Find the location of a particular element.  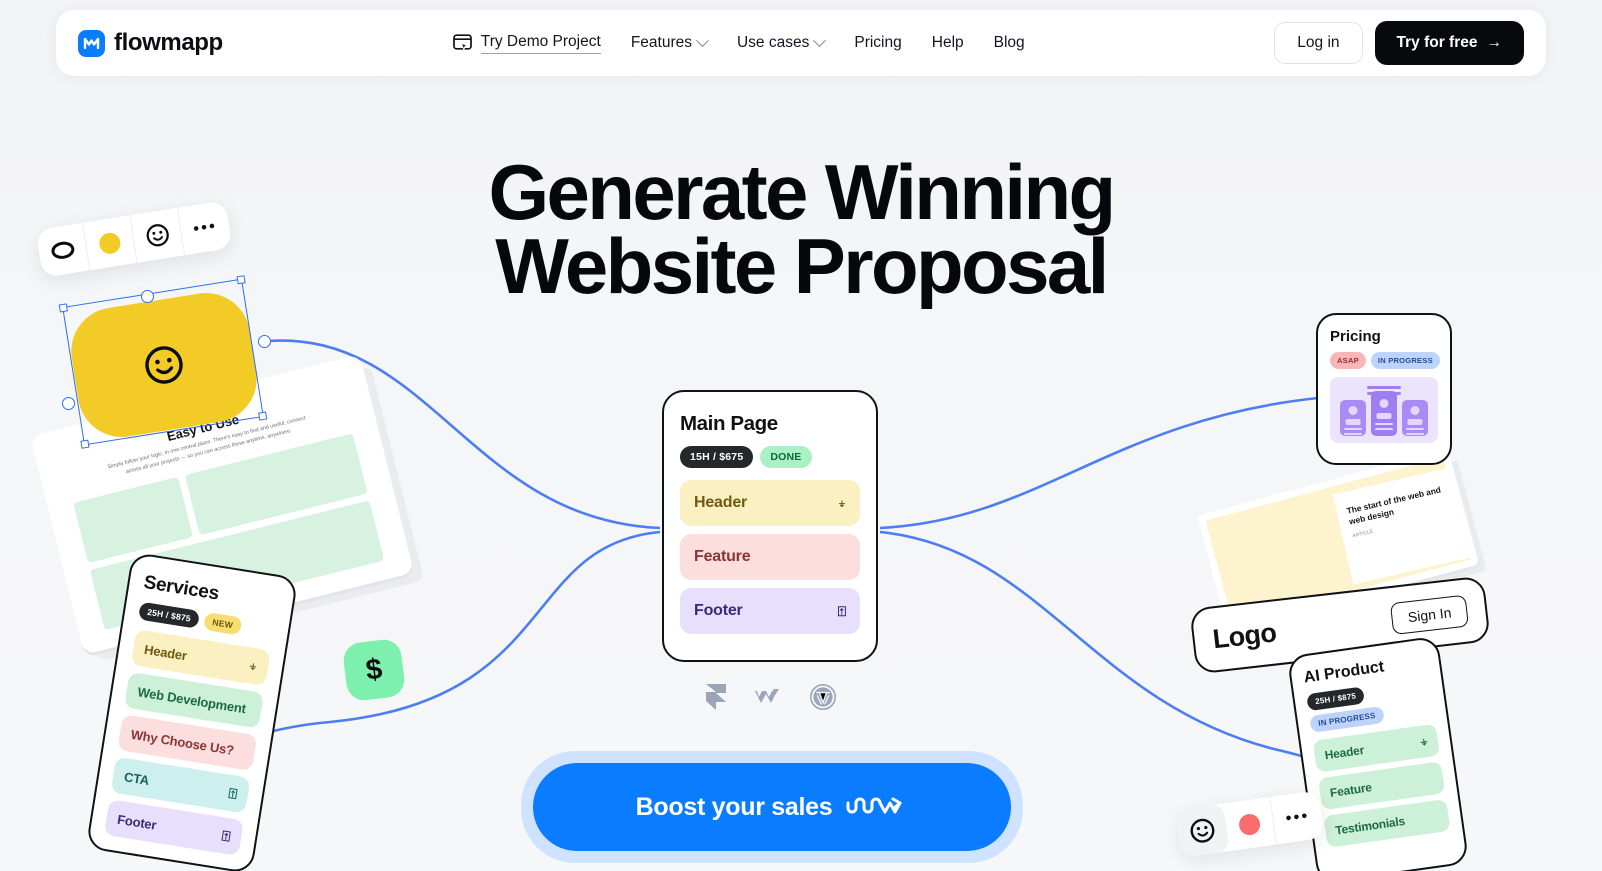

resize-handle-bottom-left is located at coordinates (85, 444).